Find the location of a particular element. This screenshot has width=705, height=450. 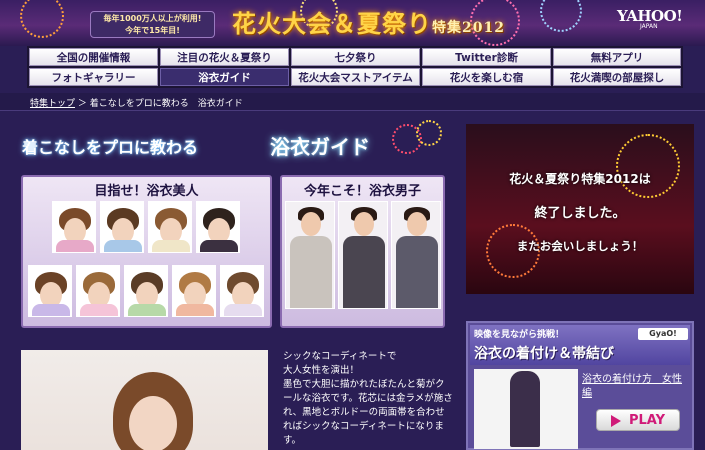

nav-item-must-items: 花火大会マストアイテム is located at coordinates (355, 77).